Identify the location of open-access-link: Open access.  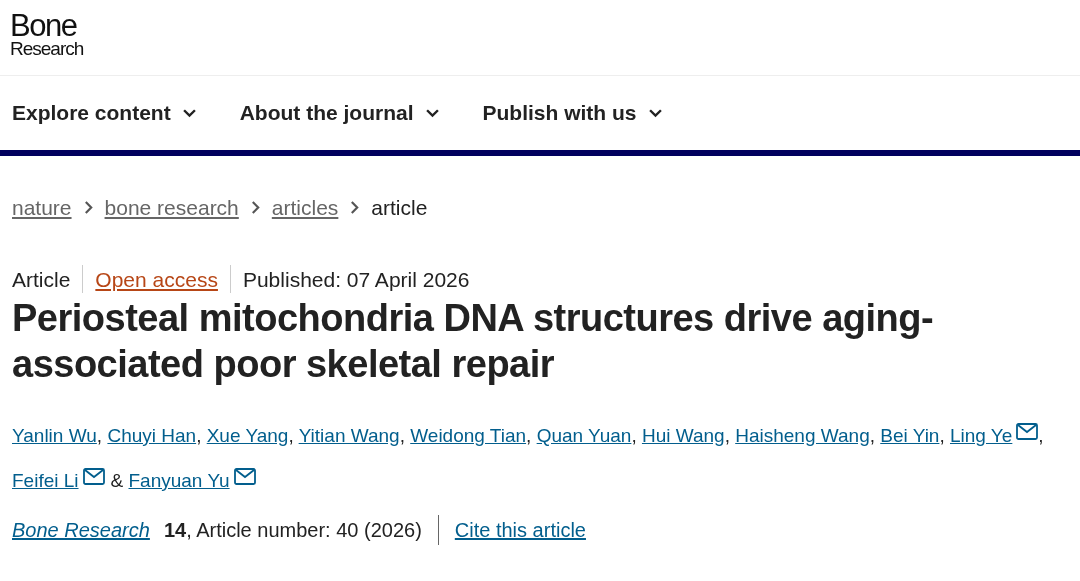
(156, 279).